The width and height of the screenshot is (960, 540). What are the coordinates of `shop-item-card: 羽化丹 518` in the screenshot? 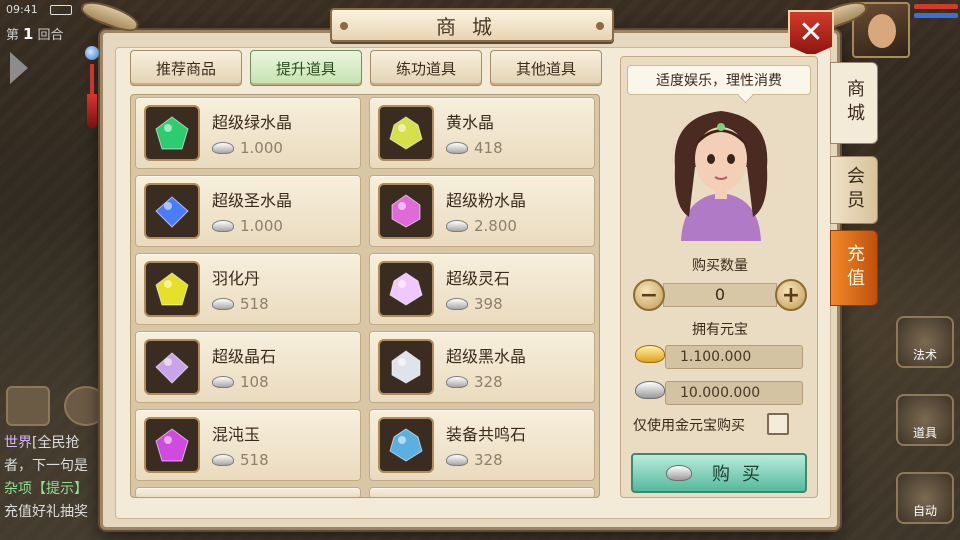 It's located at (248, 289).